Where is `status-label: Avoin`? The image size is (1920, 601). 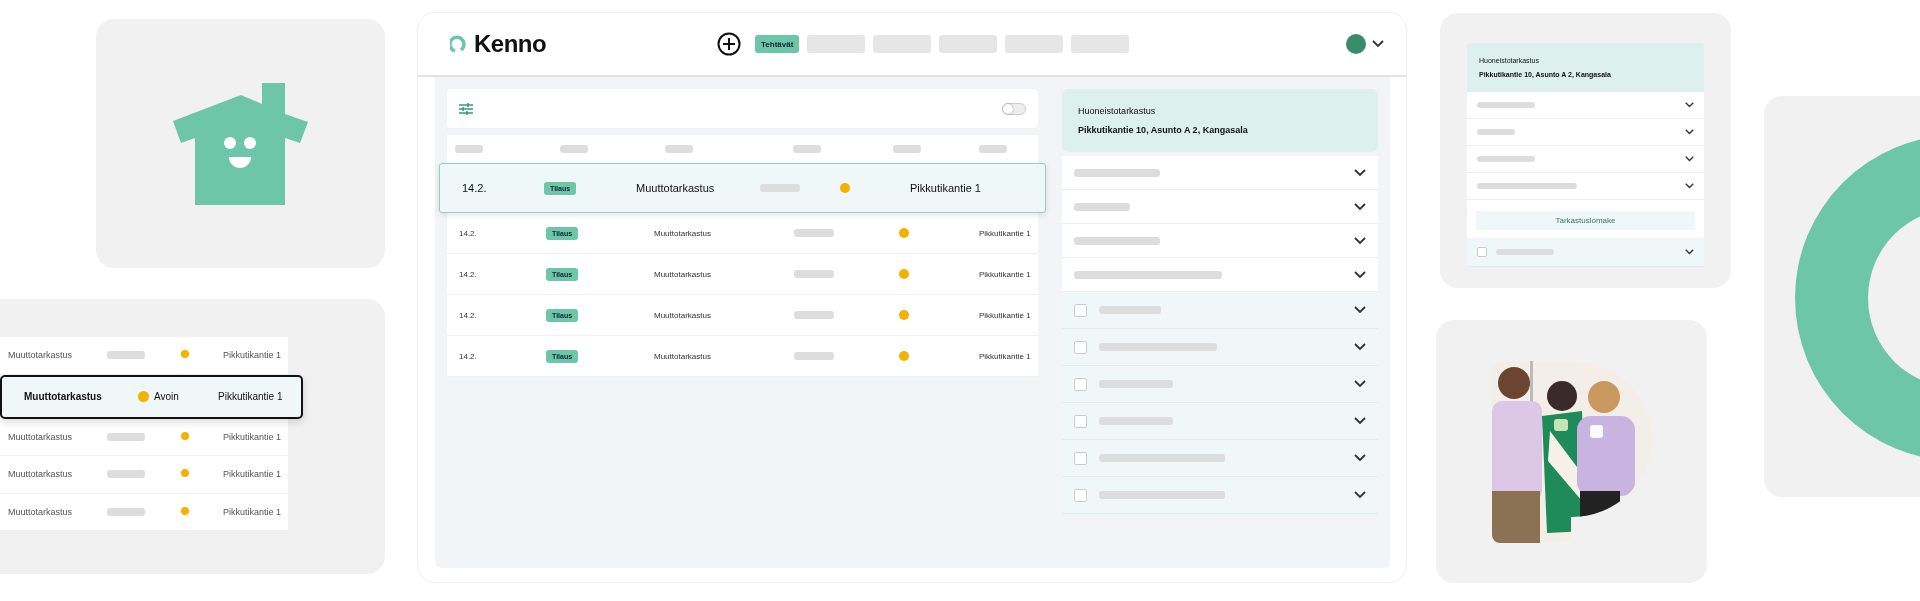 status-label: Avoin is located at coordinates (166, 397).